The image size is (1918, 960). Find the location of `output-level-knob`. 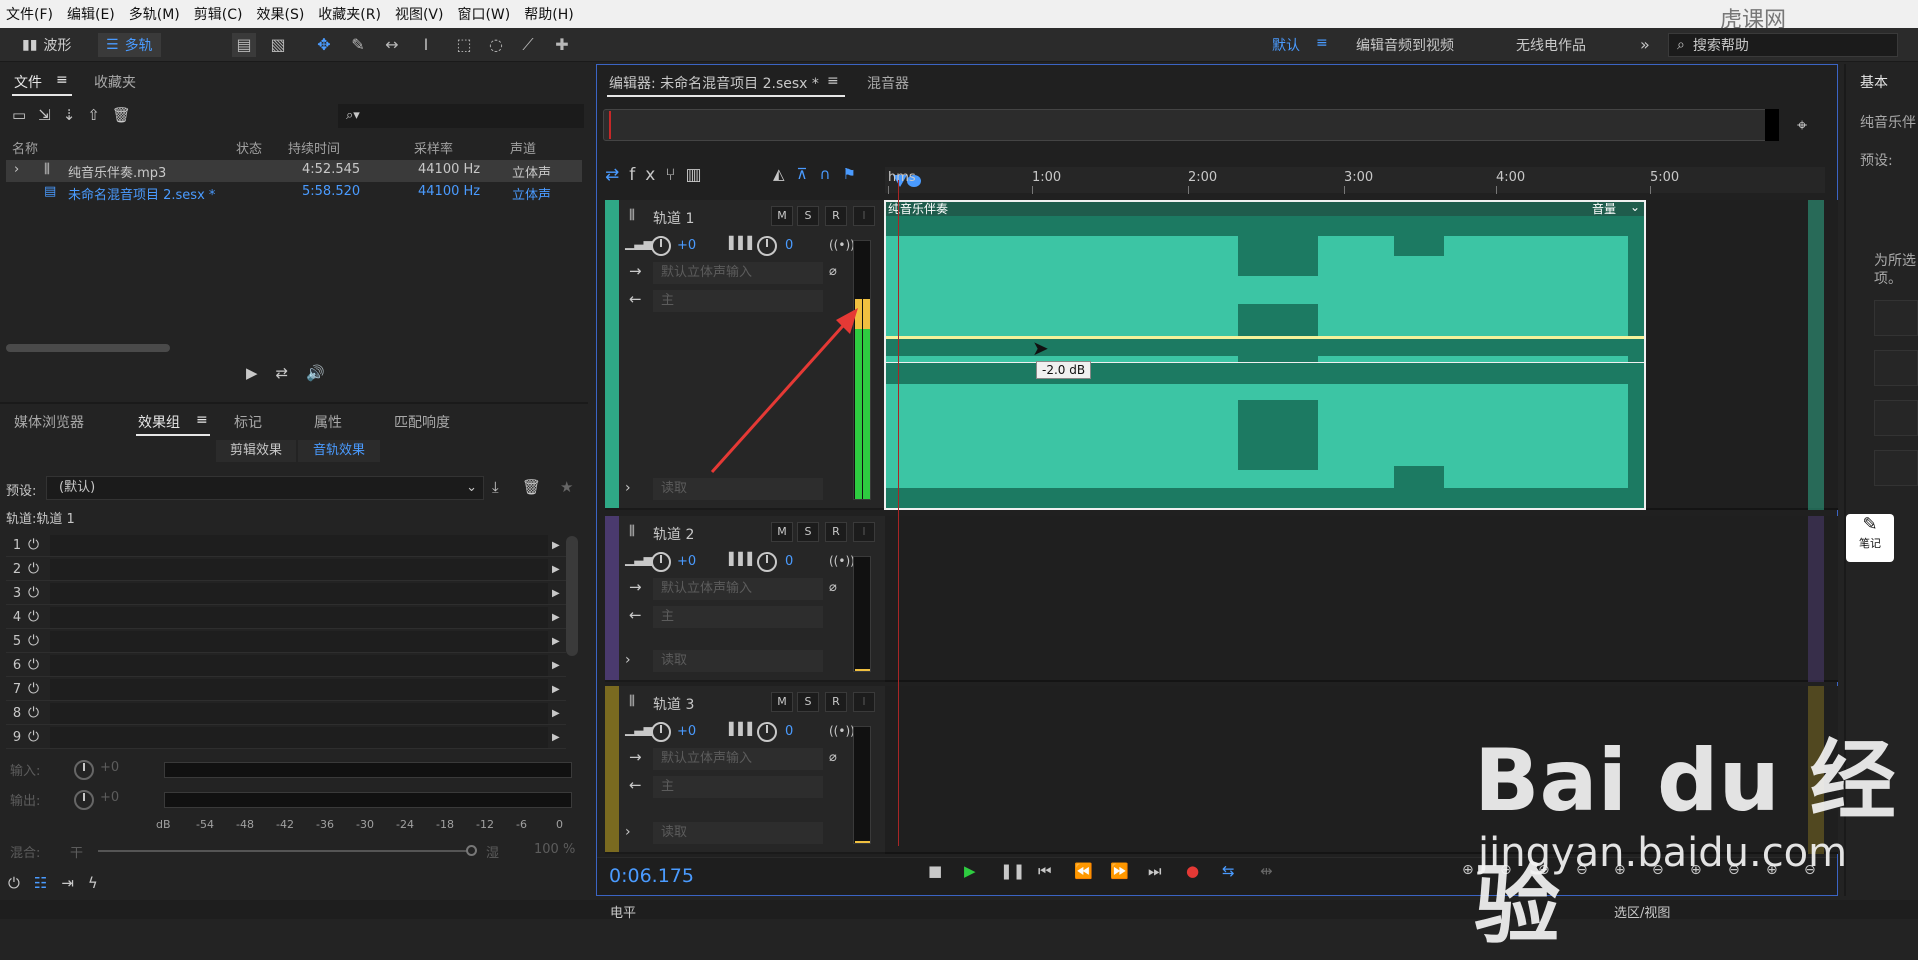

output-level-knob is located at coordinates (84, 800).